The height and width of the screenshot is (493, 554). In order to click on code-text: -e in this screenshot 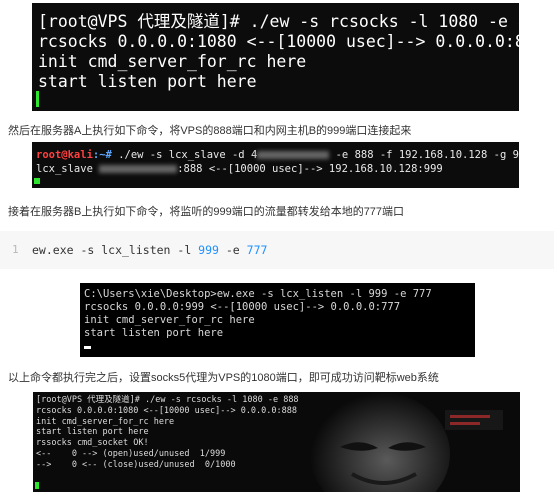, I will do `click(232, 250)`.